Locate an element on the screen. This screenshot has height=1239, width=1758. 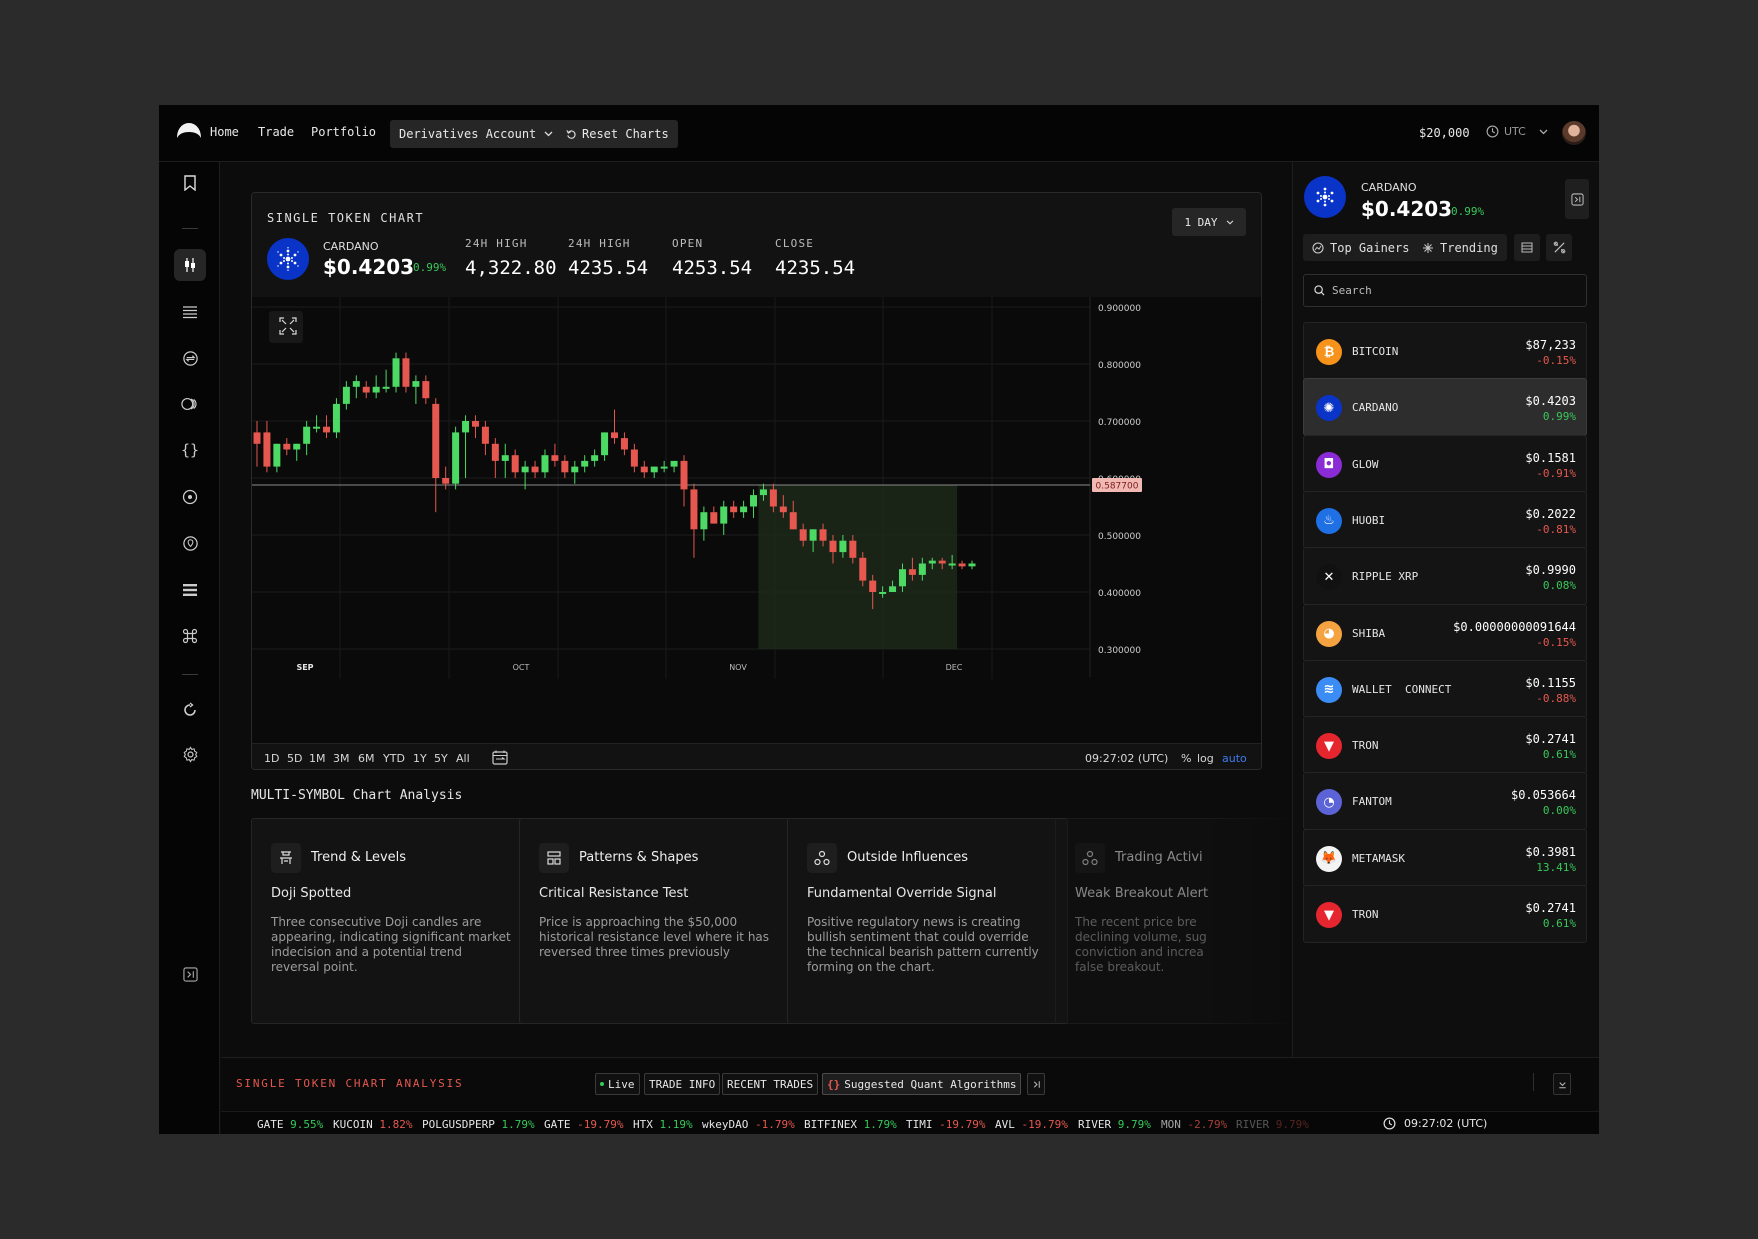
coin-row-huobi: ♨ HUOBI $0.2022 -0.81% is located at coordinates (1445, 519).